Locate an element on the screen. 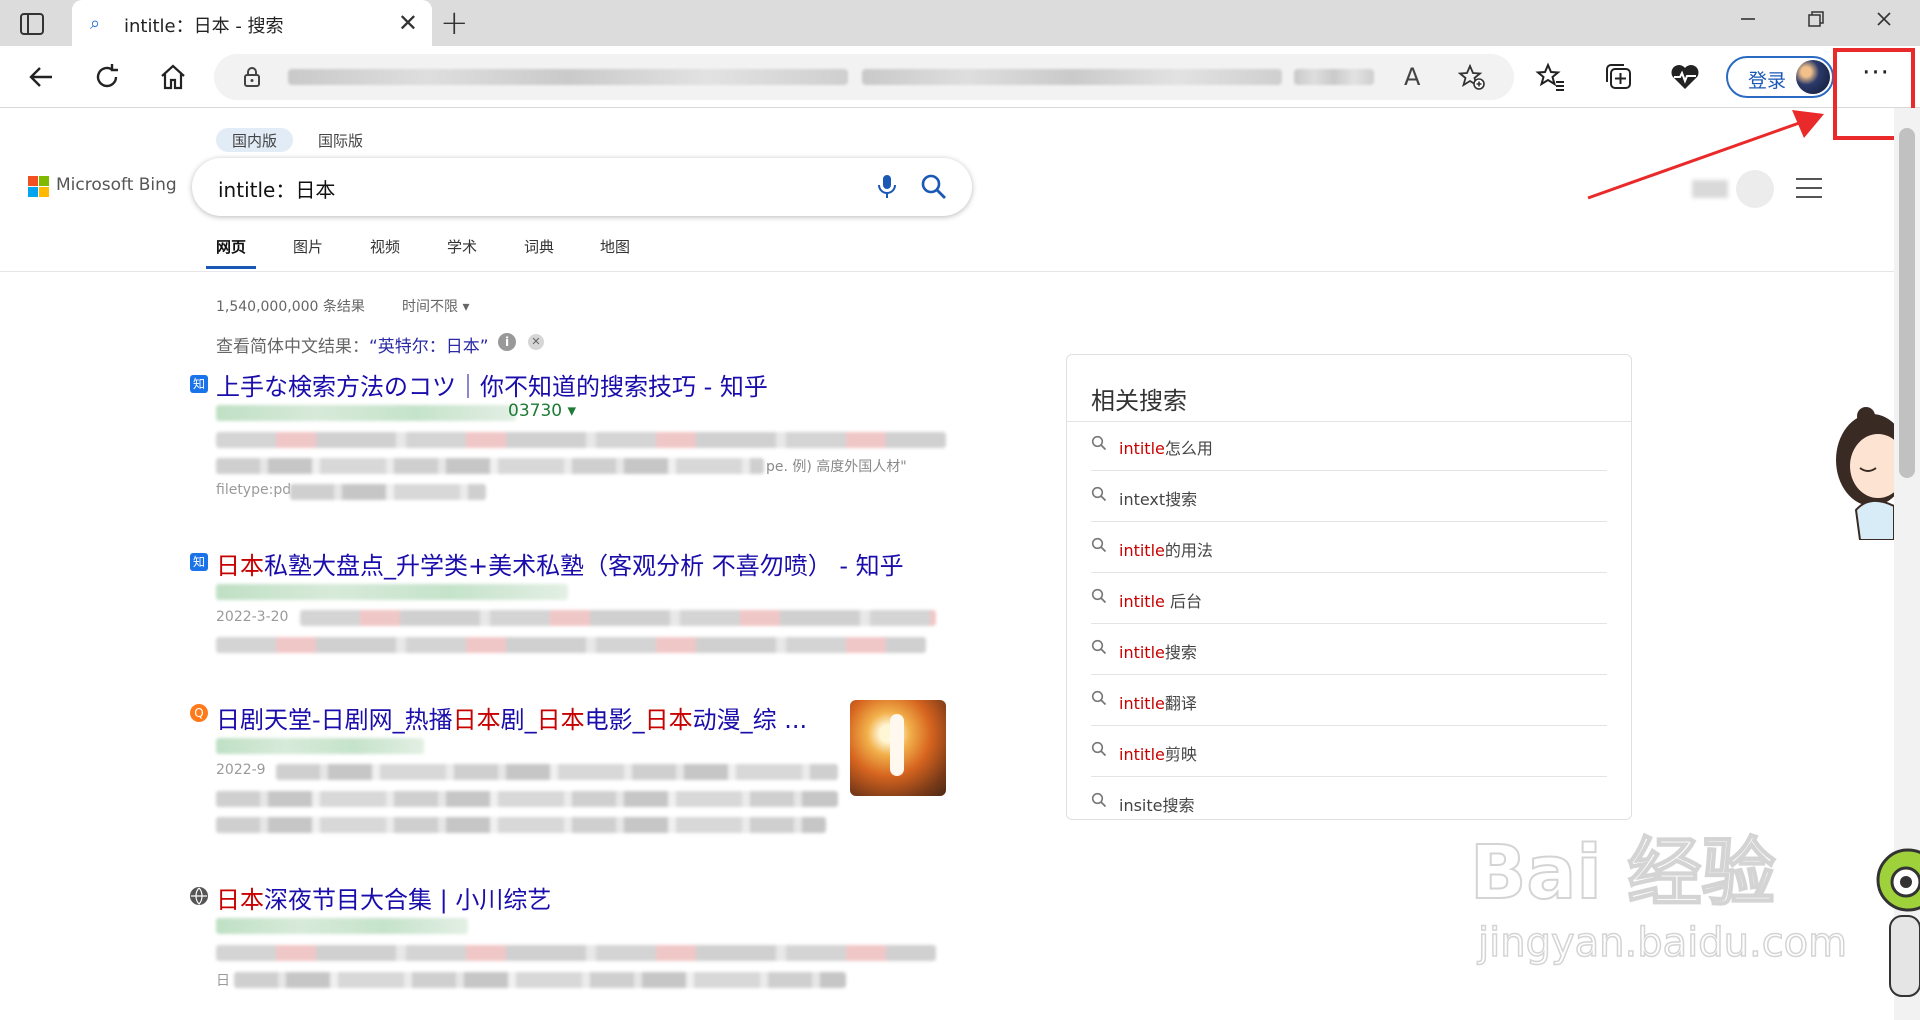 This screenshot has height=1020, width=1920. tab-actions-icon is located at coordinates (32, 24).